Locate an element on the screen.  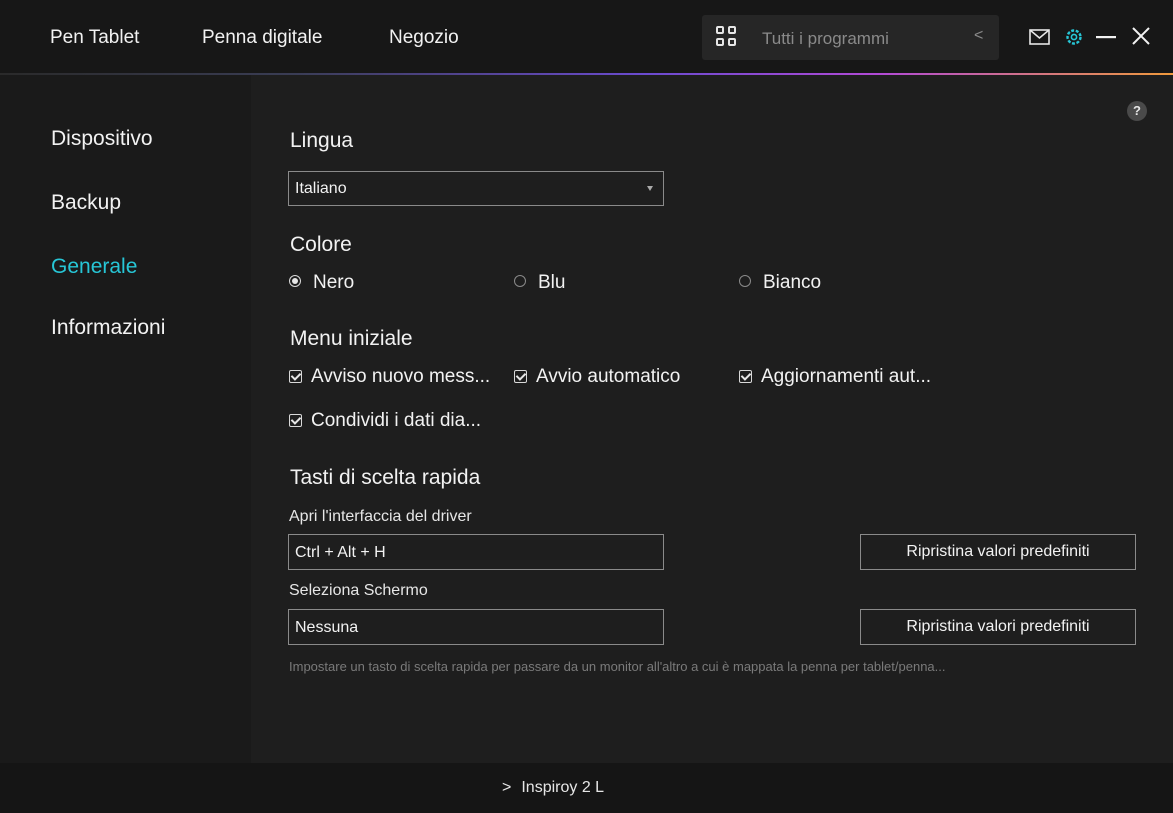
program-select: Tutti i programmi < is located at coordinates (850, 37).